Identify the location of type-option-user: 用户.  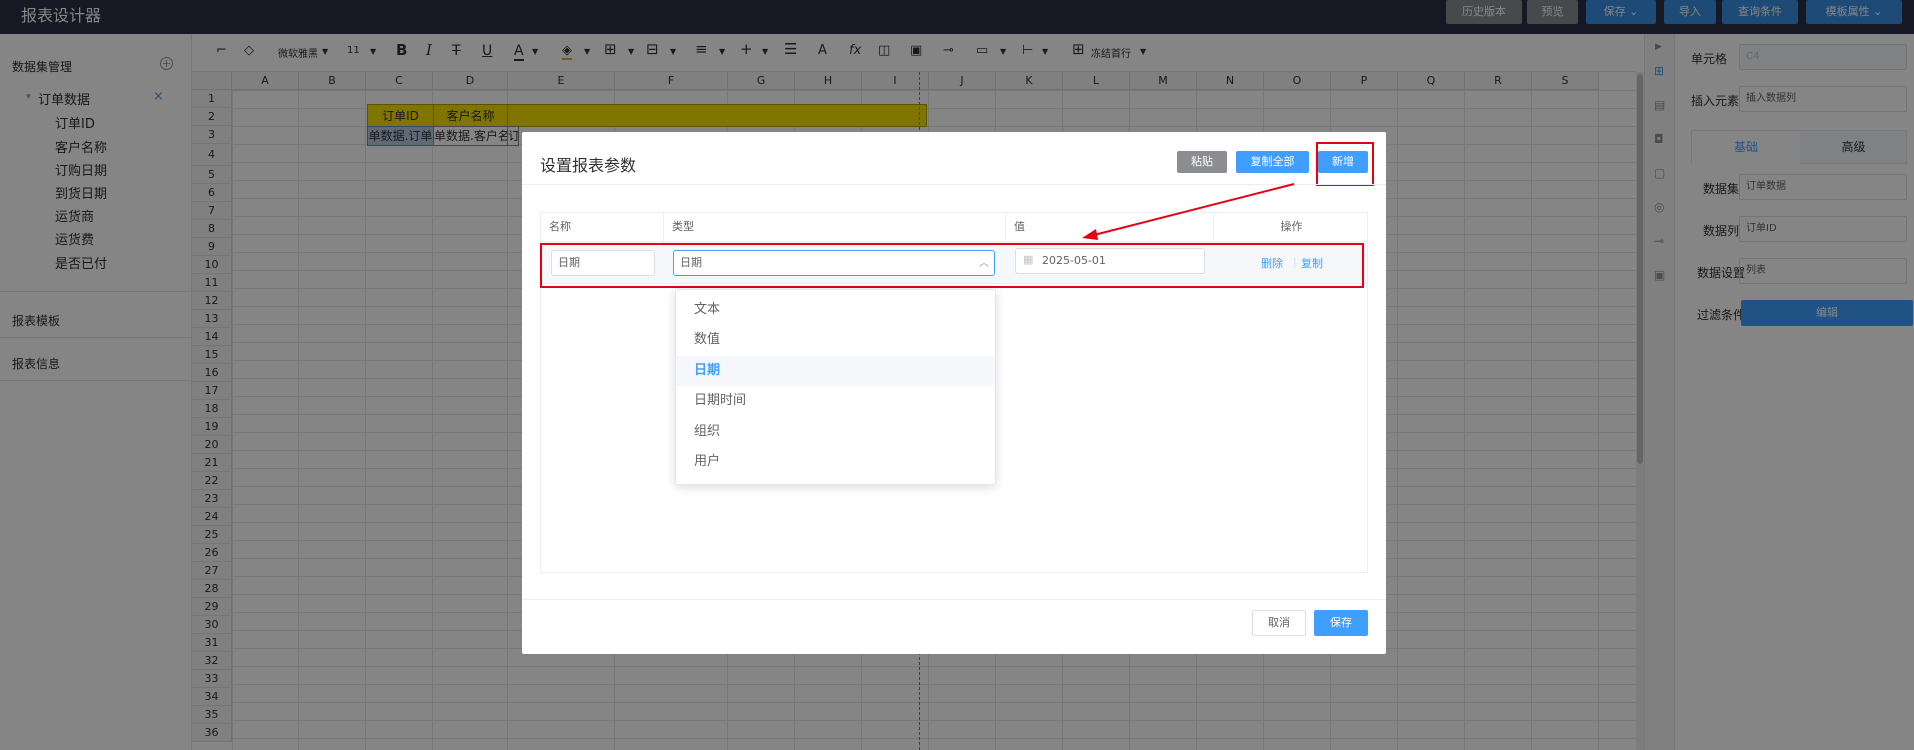
(835, 462).